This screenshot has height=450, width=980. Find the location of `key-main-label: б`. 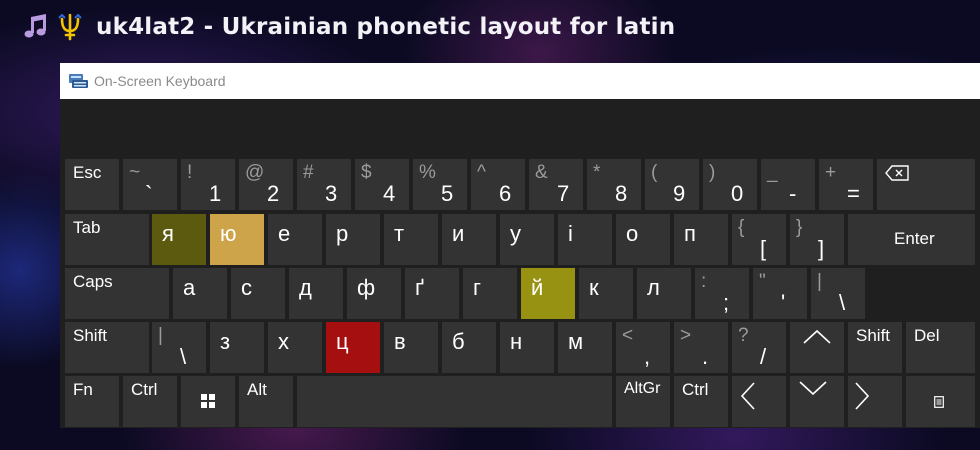

key-main-label: б is located at coordinates (458, 341).